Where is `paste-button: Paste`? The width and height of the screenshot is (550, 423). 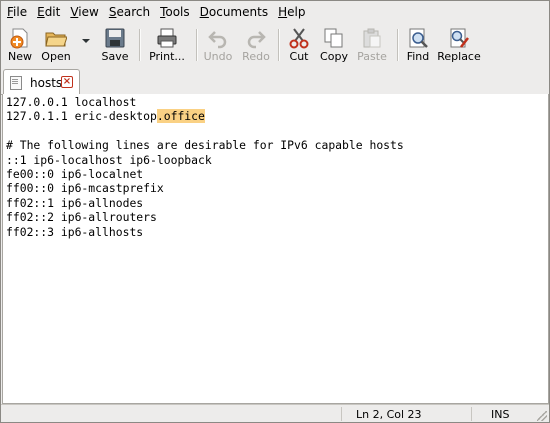 paste-button: Paste is located at coordinates (372, 45).